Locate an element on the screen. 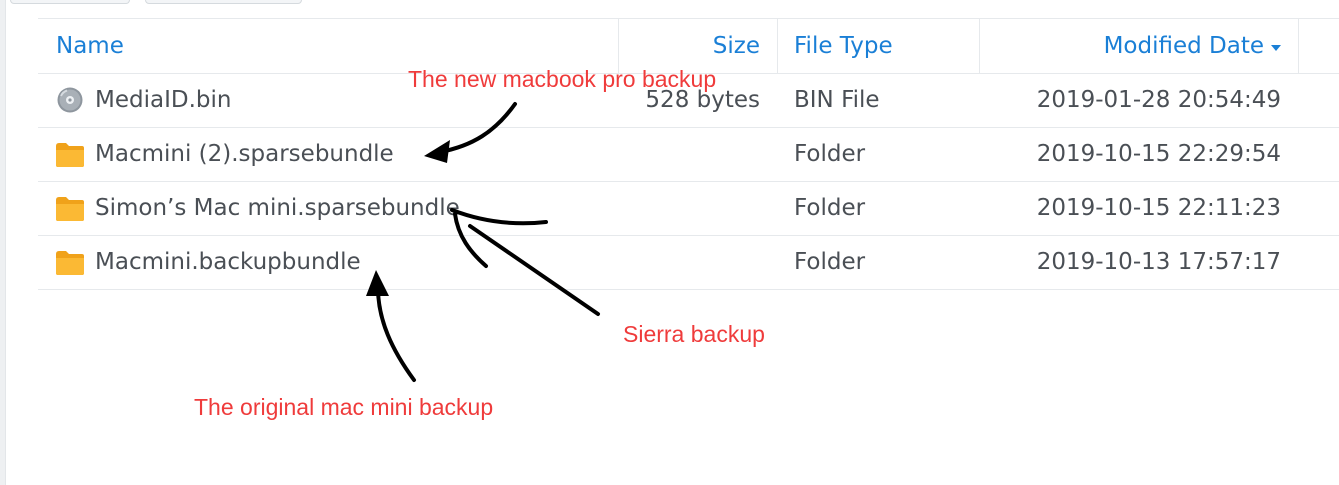 The width and height of the screenshot is (1339, 485). sort-descending-icon is located at coordinates (1276, 48).